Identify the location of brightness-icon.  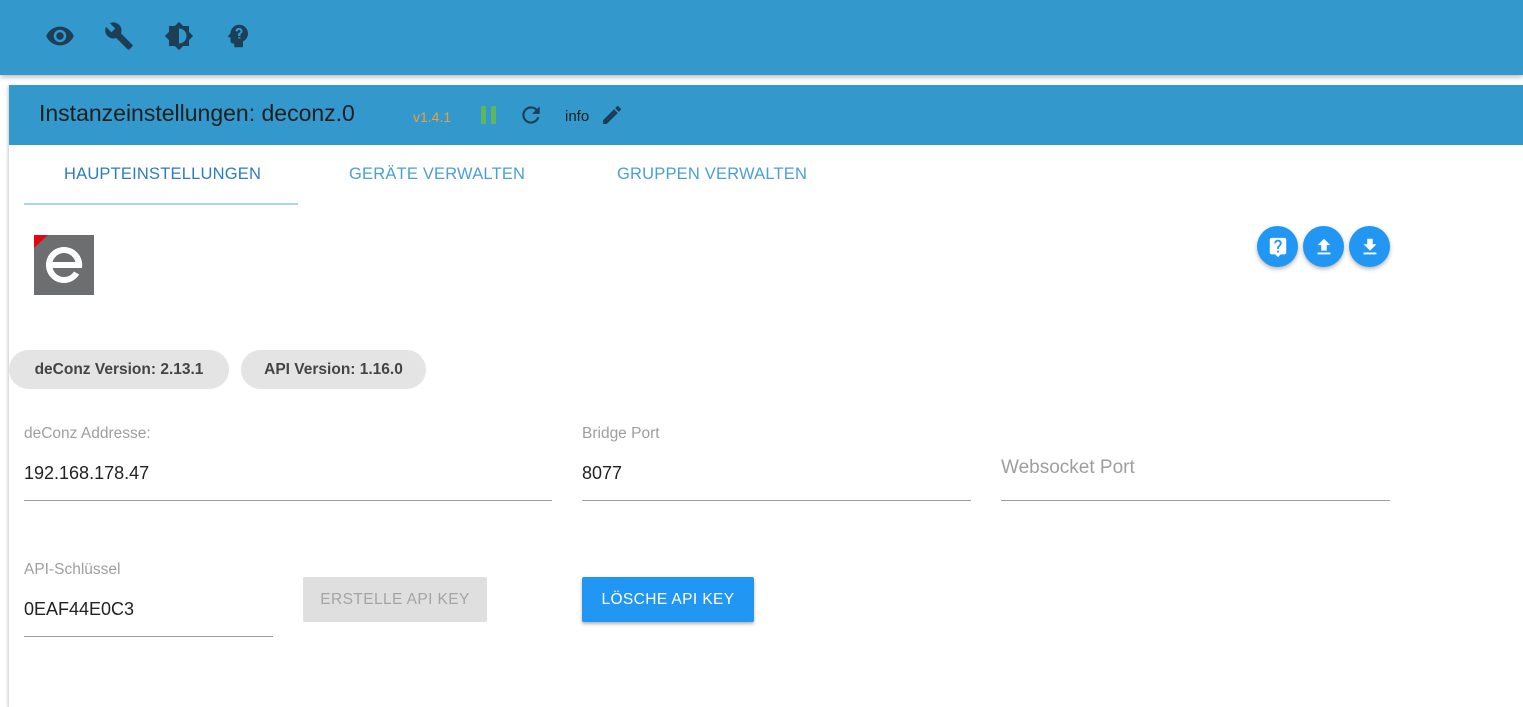
(179, 36).